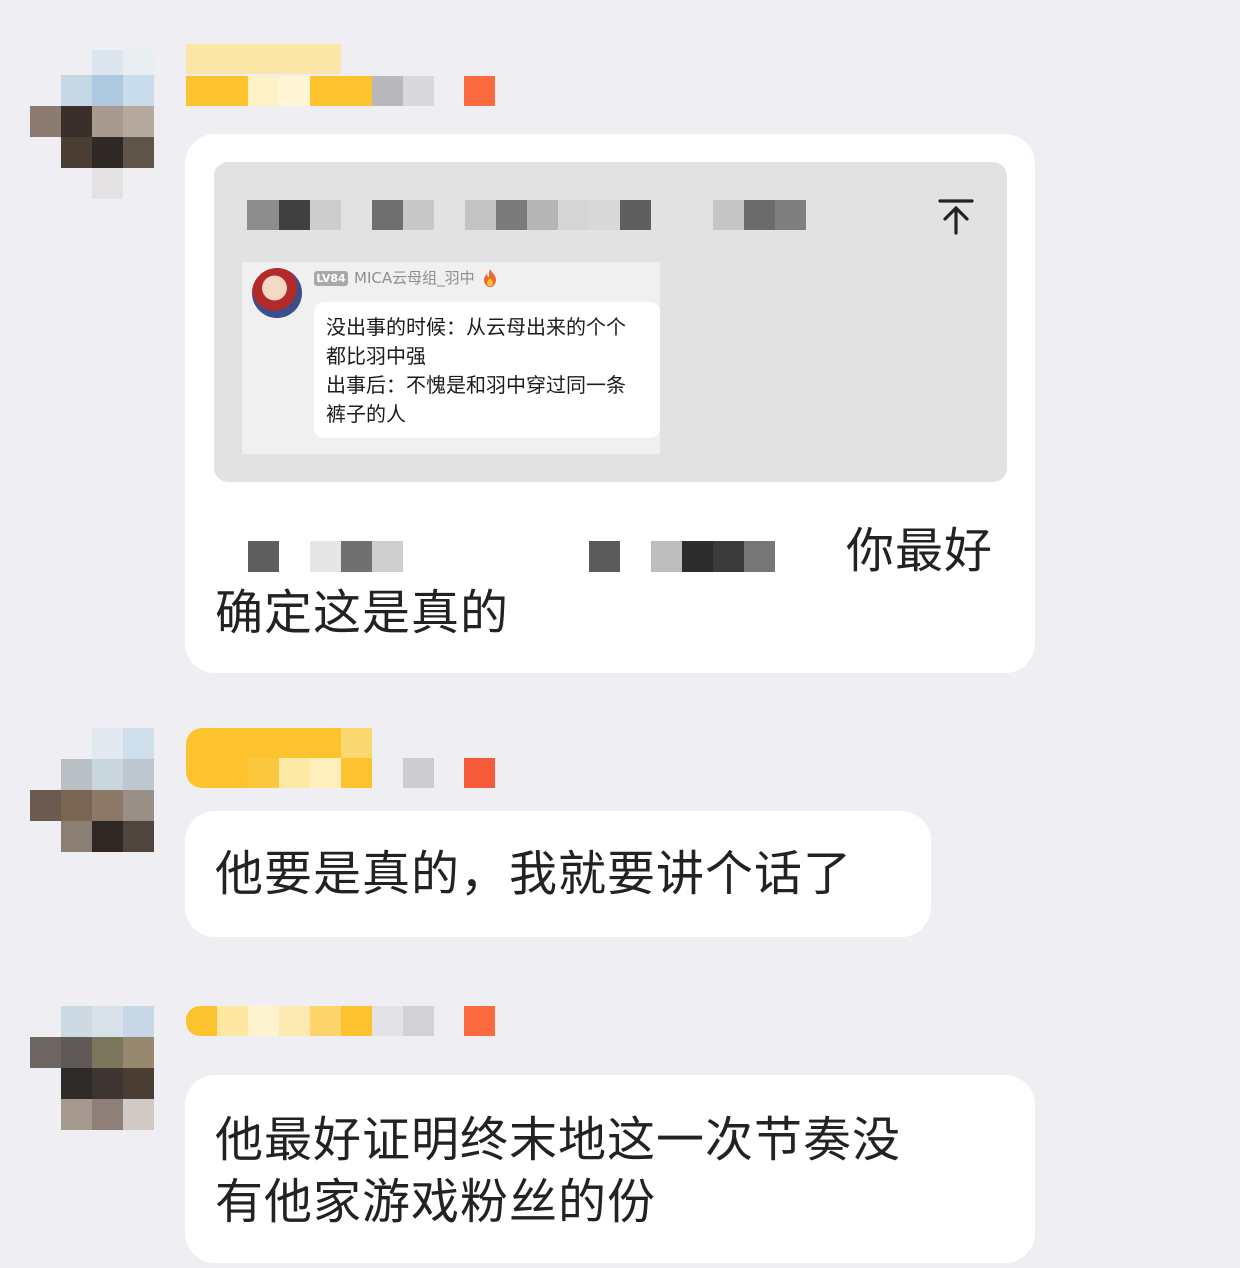  Describe the element at coordinates (436, 1202) in the screenshot. I see `message-3-text-line-2: 有他家游戏粉丝的份` at that location.